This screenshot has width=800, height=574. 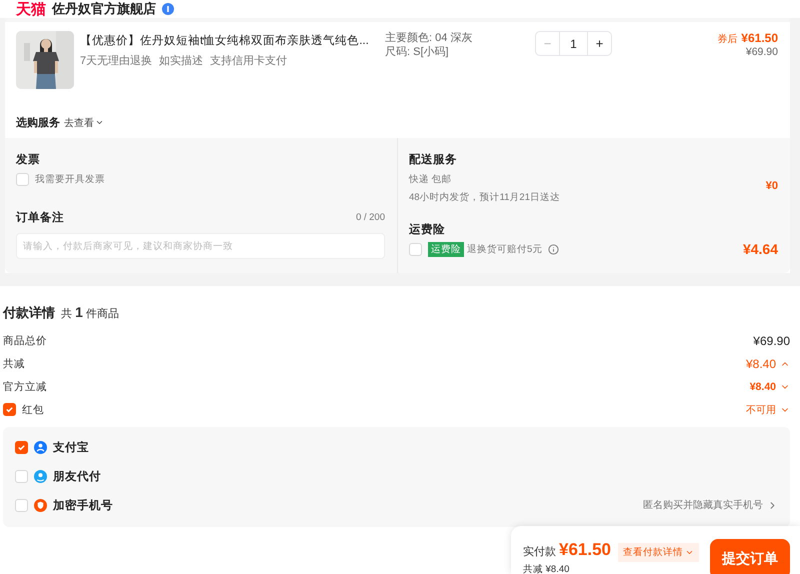 What do you see at coordinates (727, 39) in the screenshot?
I see `coupon-label: 券后` at bounding box center [727, 39].